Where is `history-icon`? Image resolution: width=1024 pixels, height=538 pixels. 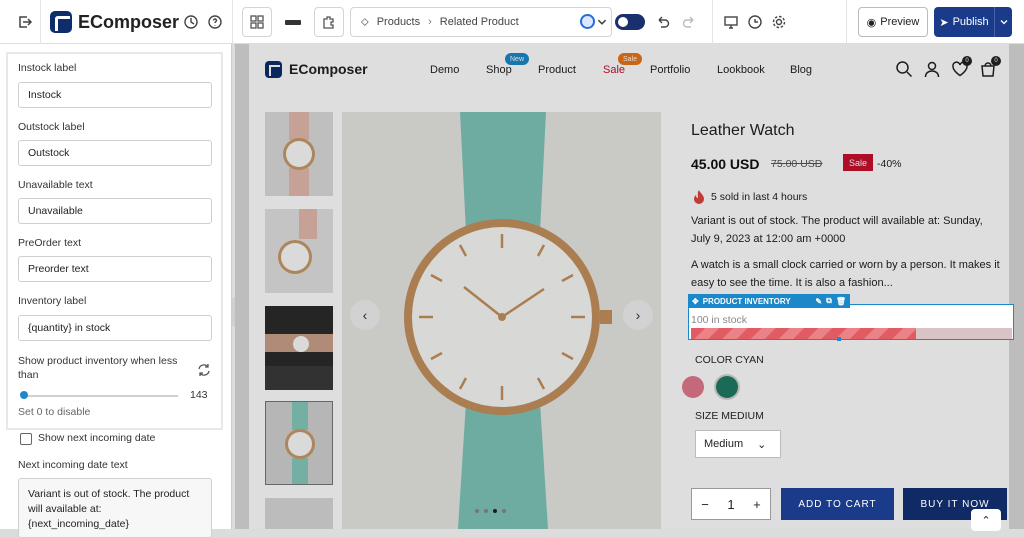
history-icon is located at coordinates (191, 22).